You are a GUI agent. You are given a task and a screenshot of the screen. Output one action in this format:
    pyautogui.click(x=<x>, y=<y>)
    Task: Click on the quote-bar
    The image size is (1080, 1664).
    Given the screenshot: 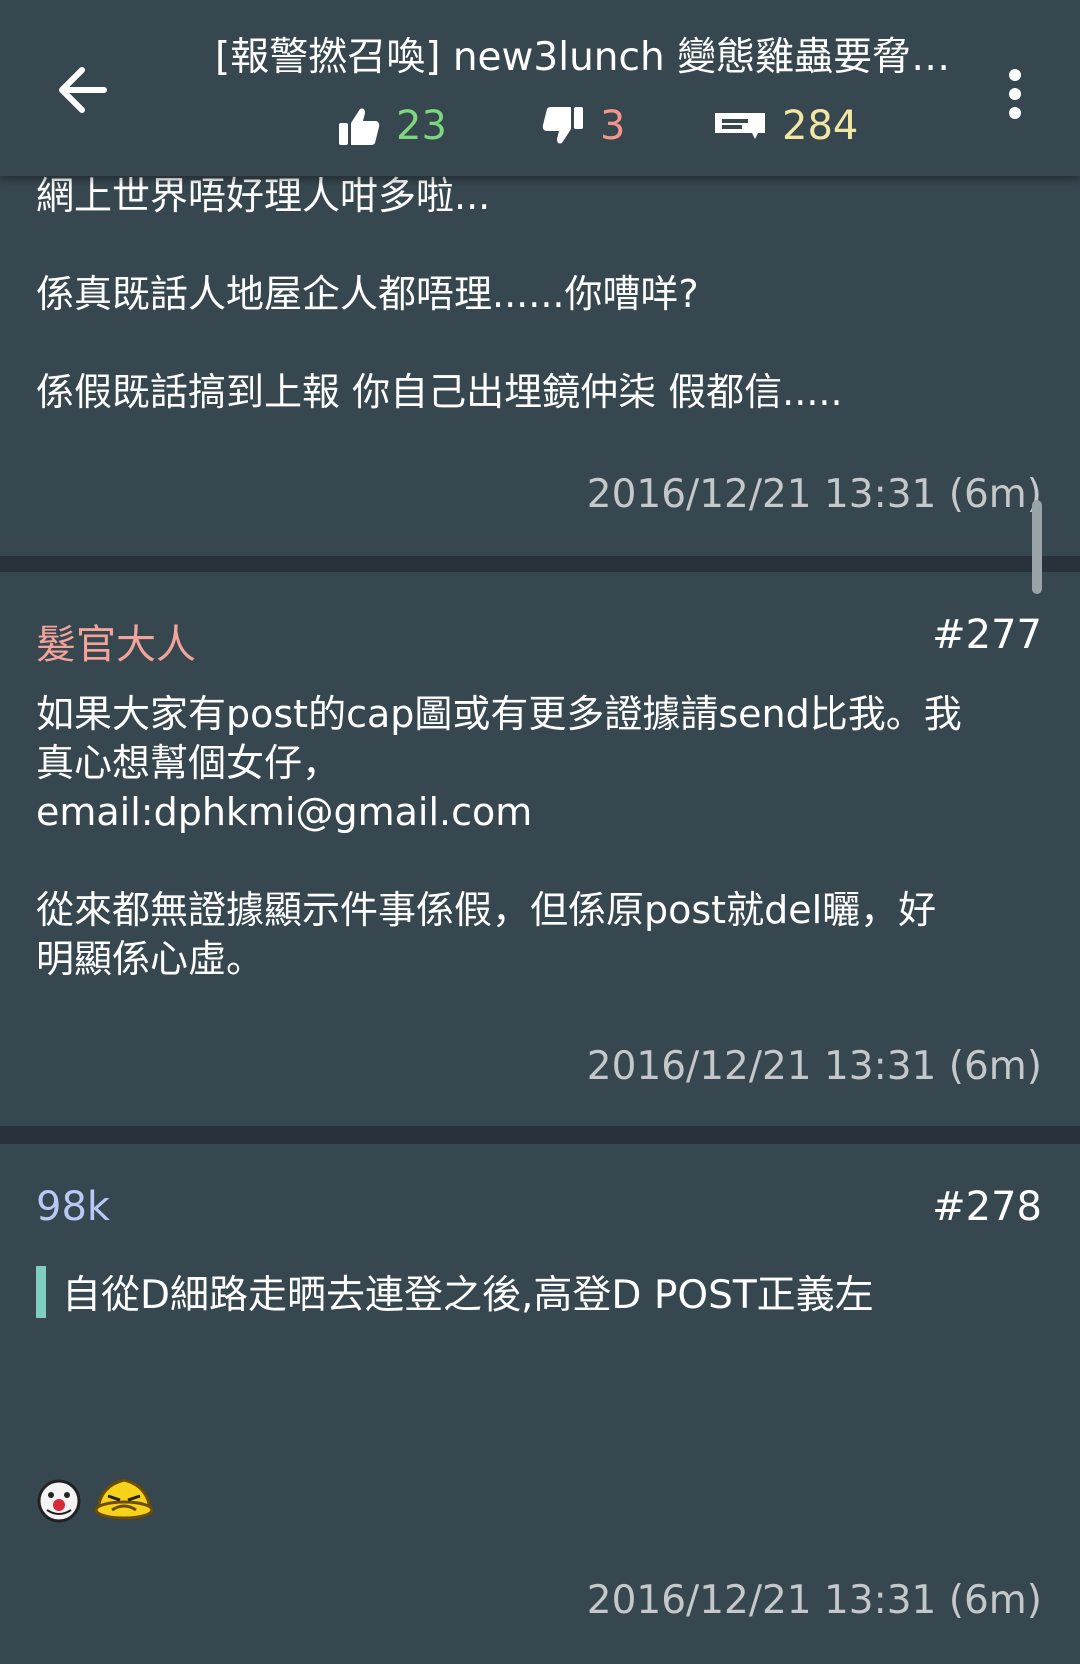 What is the action you would take?
    pyautogui.click(x=41, y=1292)
    